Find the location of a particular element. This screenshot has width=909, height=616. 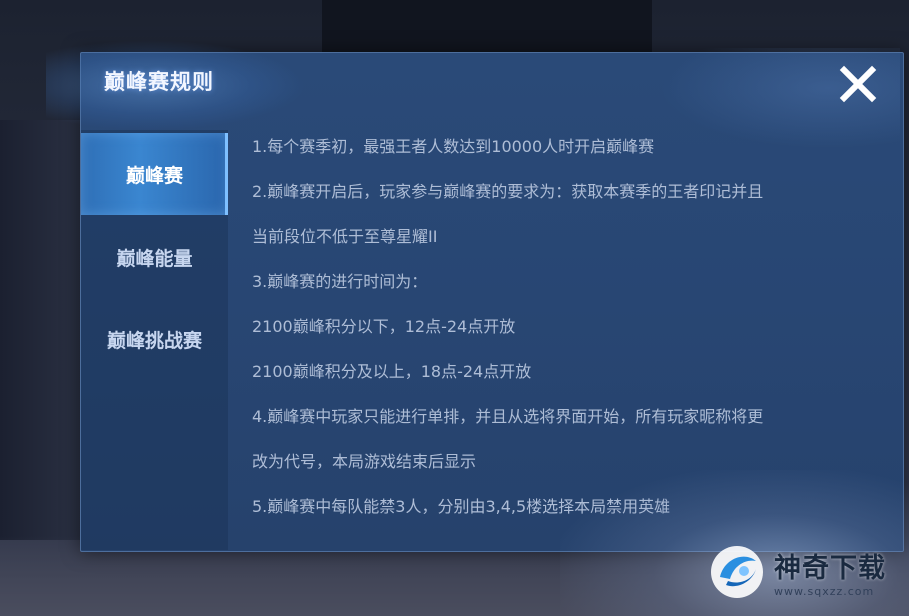

watermark: 神奇下载 www.sqxzz.com is located at coordinates (806, 572).